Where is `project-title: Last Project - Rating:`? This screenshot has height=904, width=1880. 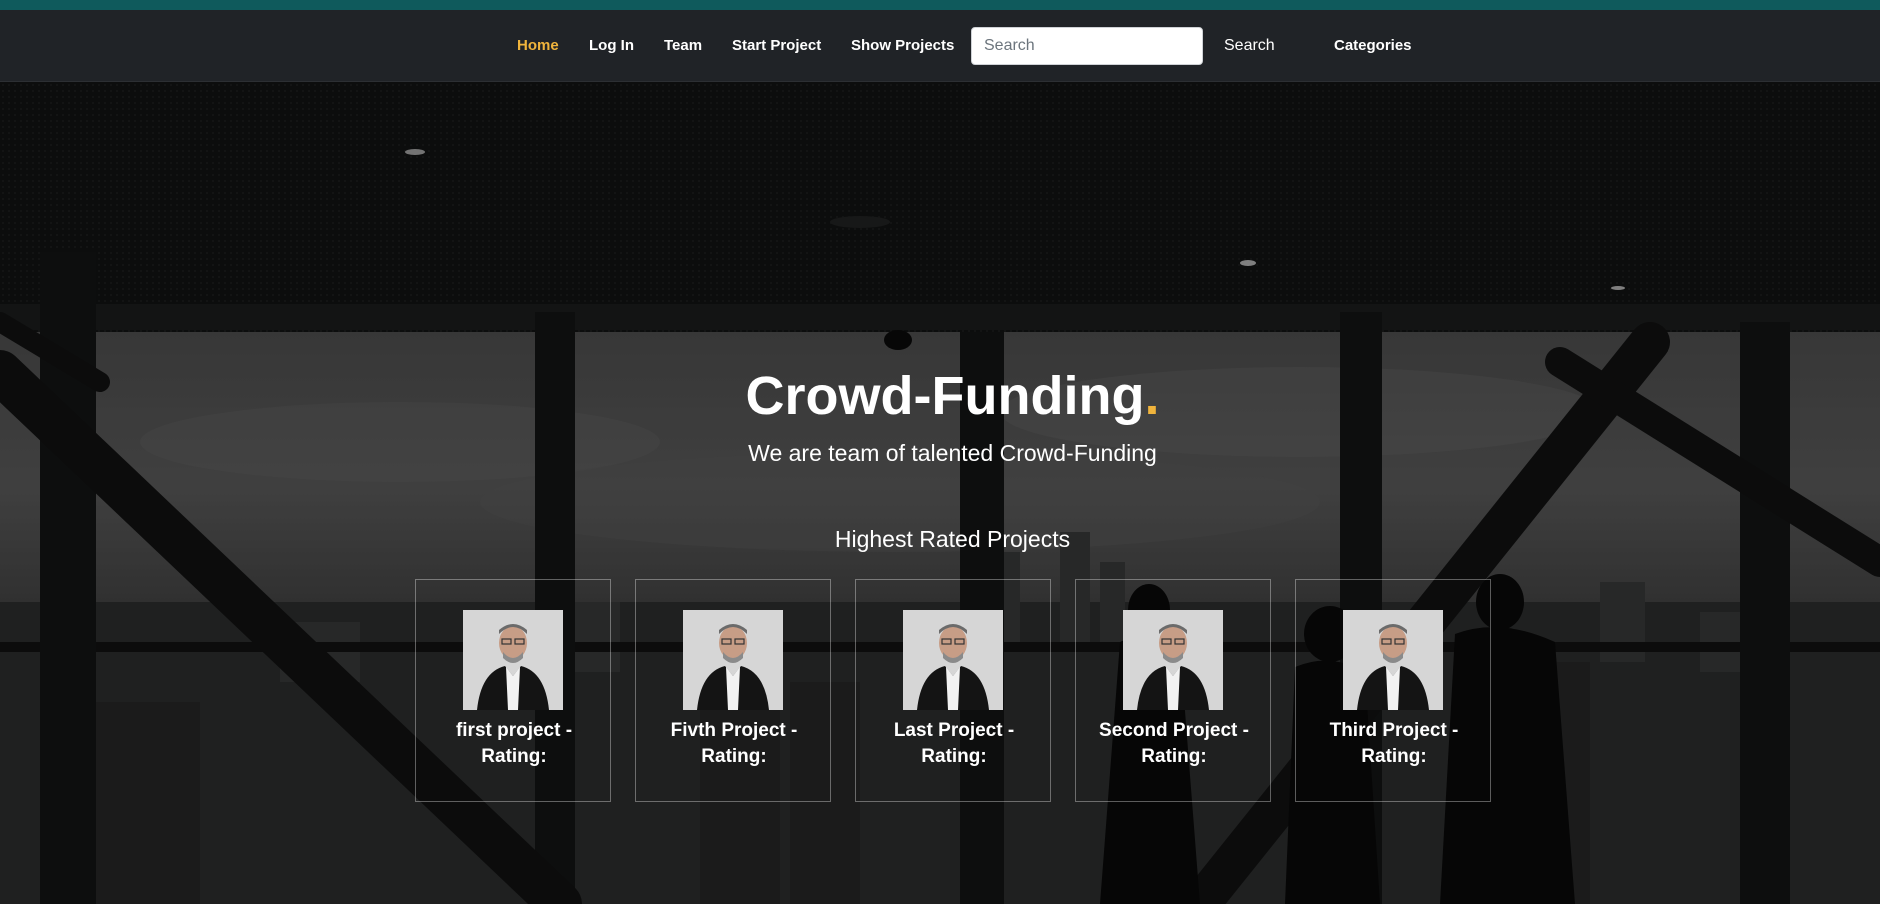
project-title: Last Project - Rating: is located at coordinates (954, 743).